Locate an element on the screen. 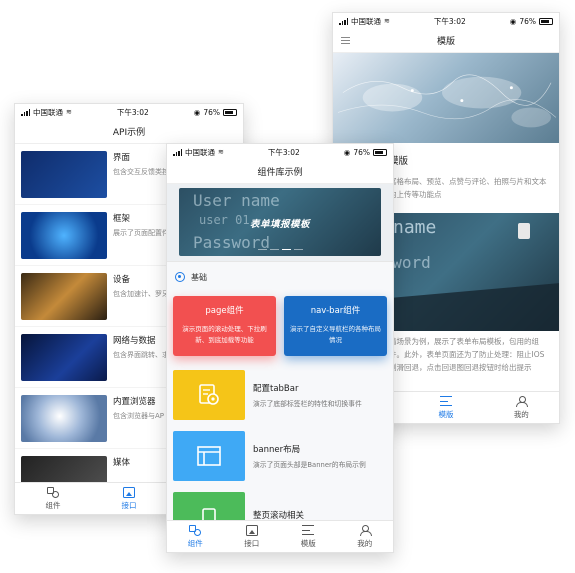 This screenshot has width=575, height=573. page-title: API示例 is located at coordinates (129, 133).